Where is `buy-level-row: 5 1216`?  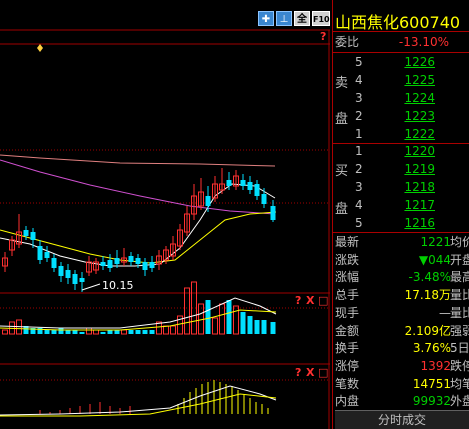 buy-level-row: 5 1216 is located at coordinates (401, 223).